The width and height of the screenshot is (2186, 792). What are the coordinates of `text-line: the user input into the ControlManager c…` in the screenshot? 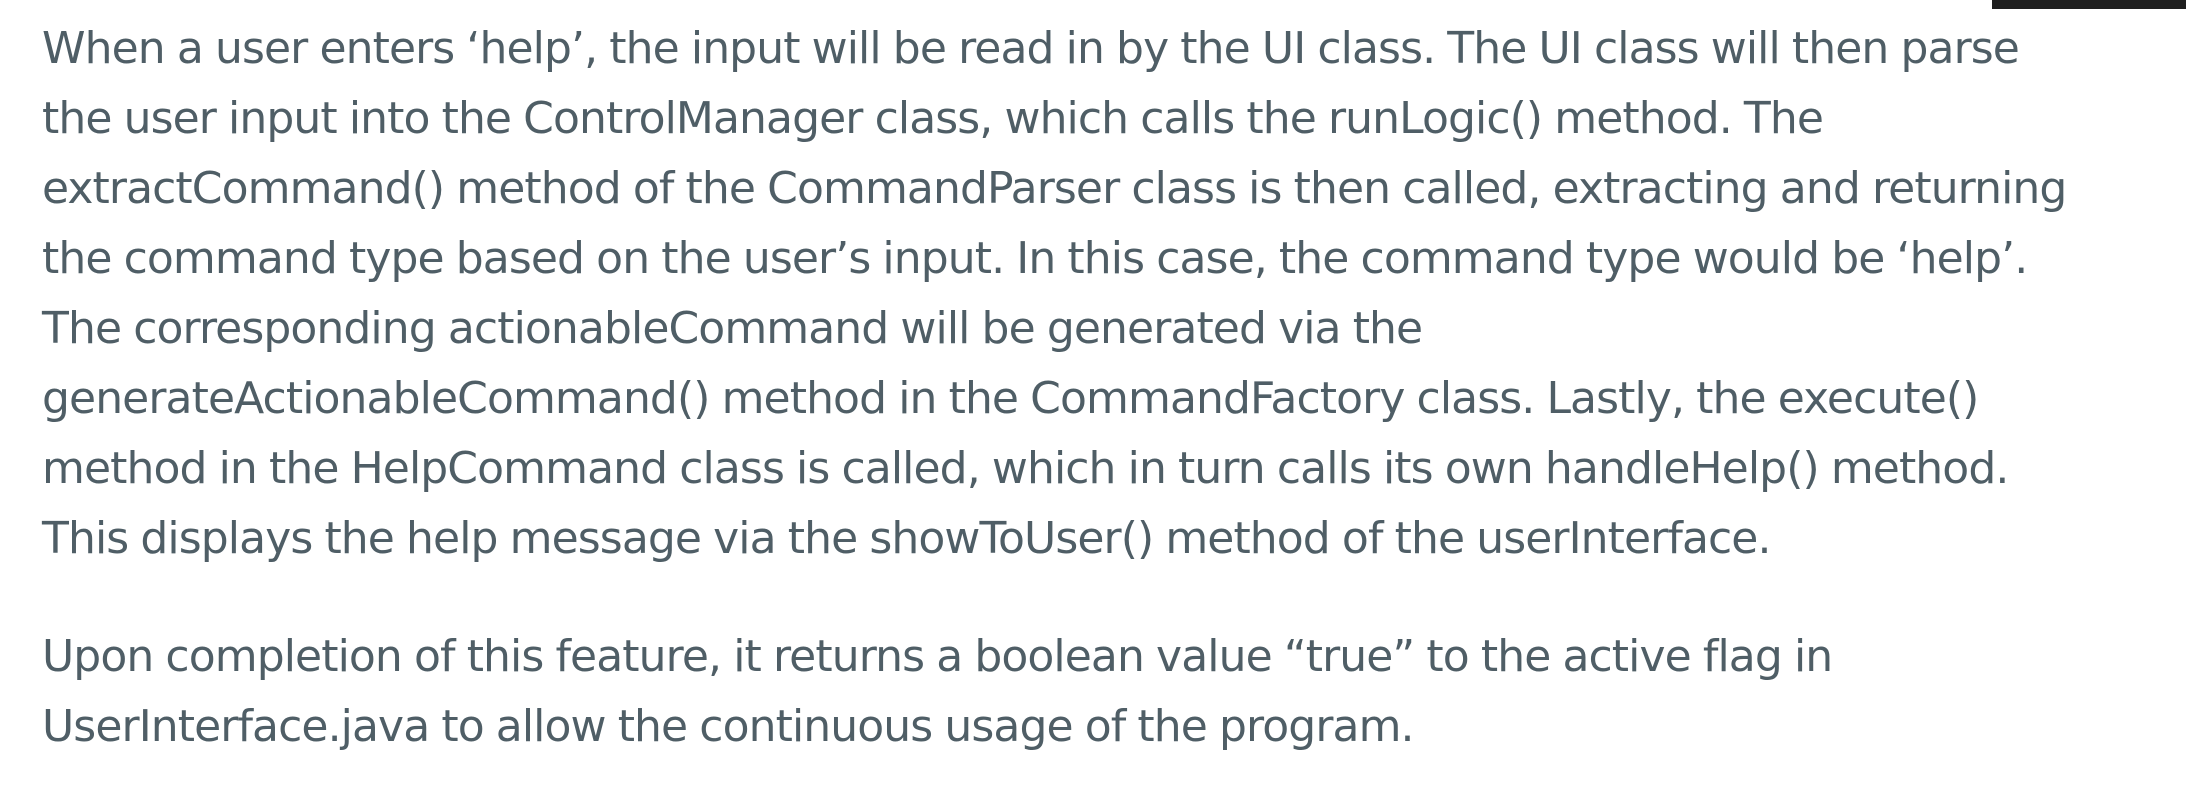 It's located at (933, 118).